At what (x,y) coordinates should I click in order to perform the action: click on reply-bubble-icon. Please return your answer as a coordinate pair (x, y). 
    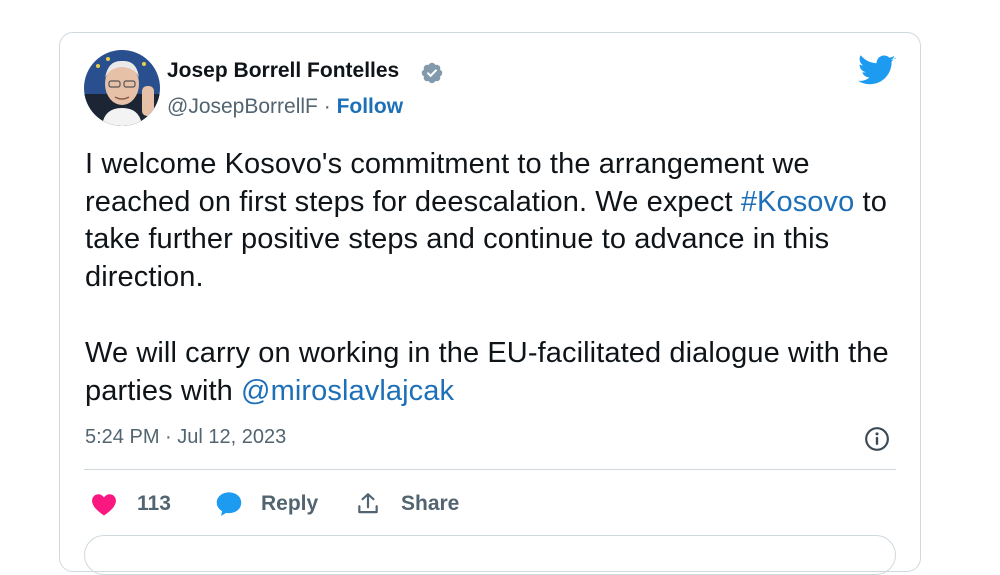
    Looking at the image, I should click on (229, 504).